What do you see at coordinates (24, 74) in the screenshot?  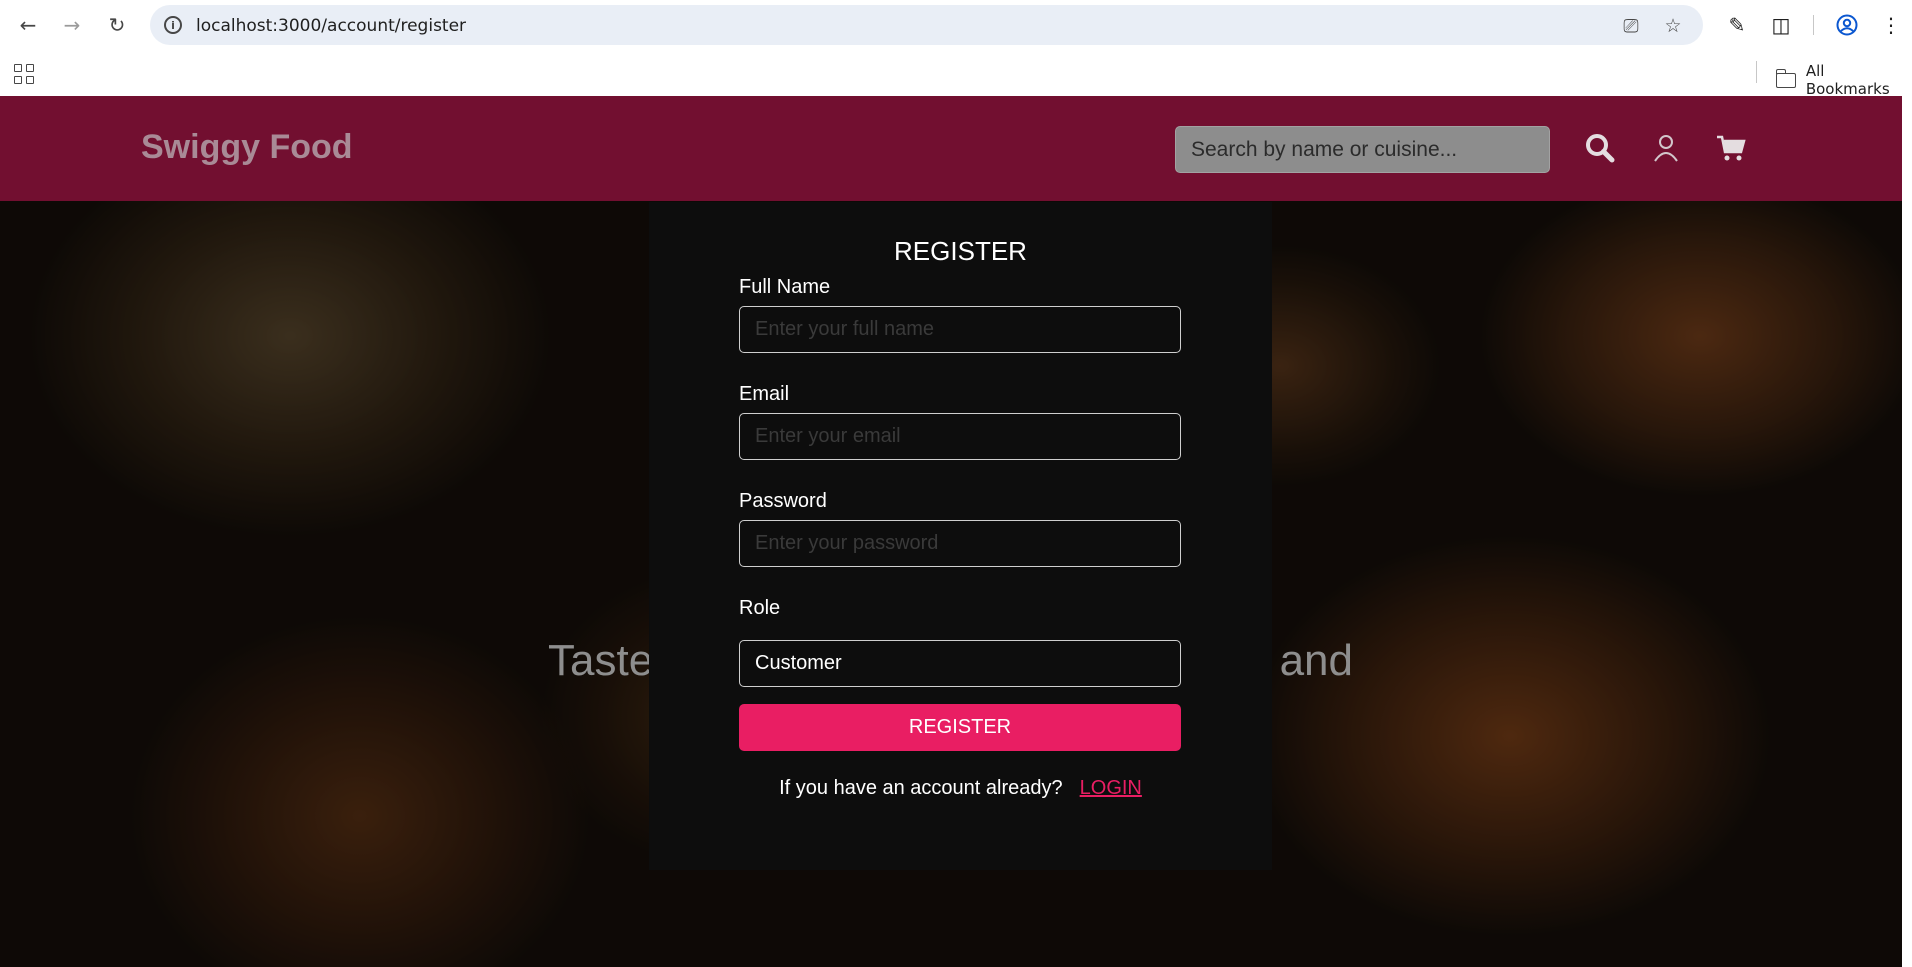 I see `apps-grid-icon` at bounding box center [24, 74].